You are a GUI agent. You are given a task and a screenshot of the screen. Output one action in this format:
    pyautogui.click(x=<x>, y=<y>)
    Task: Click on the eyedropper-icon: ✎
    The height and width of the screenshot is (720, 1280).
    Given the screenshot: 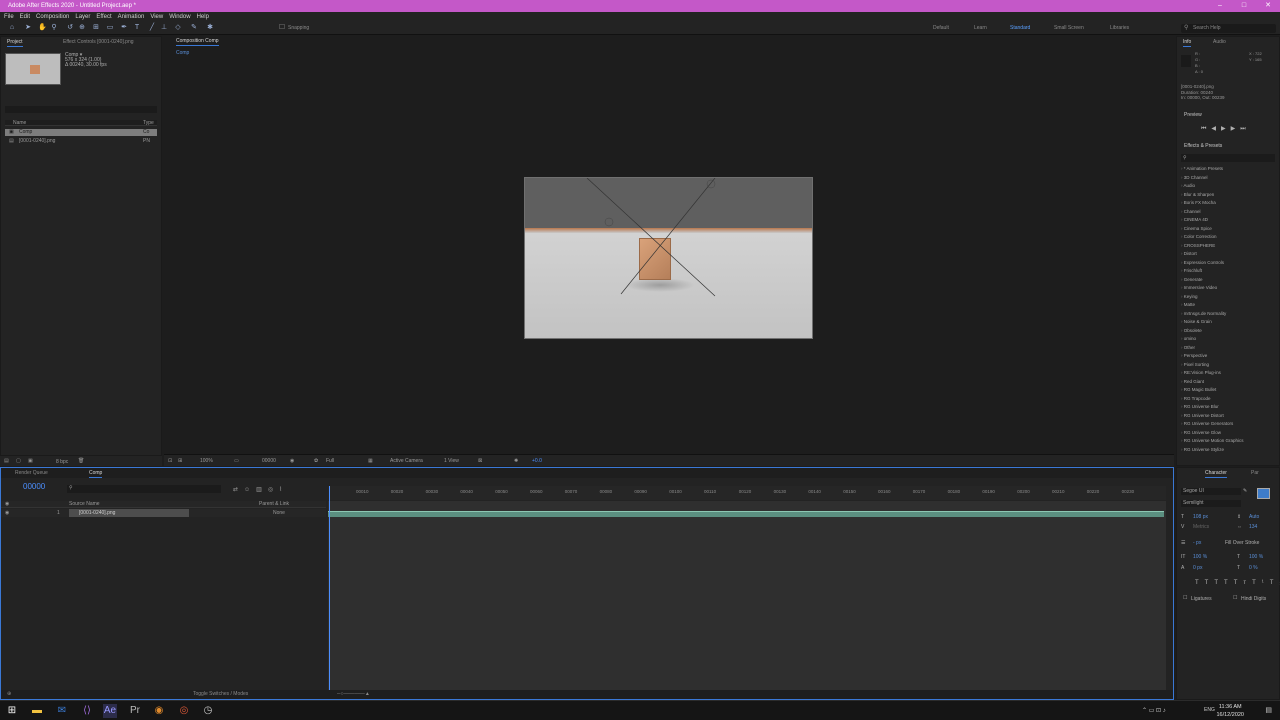 What is the action you would take?
    pyautogui.click(x=1245, y=491)
    